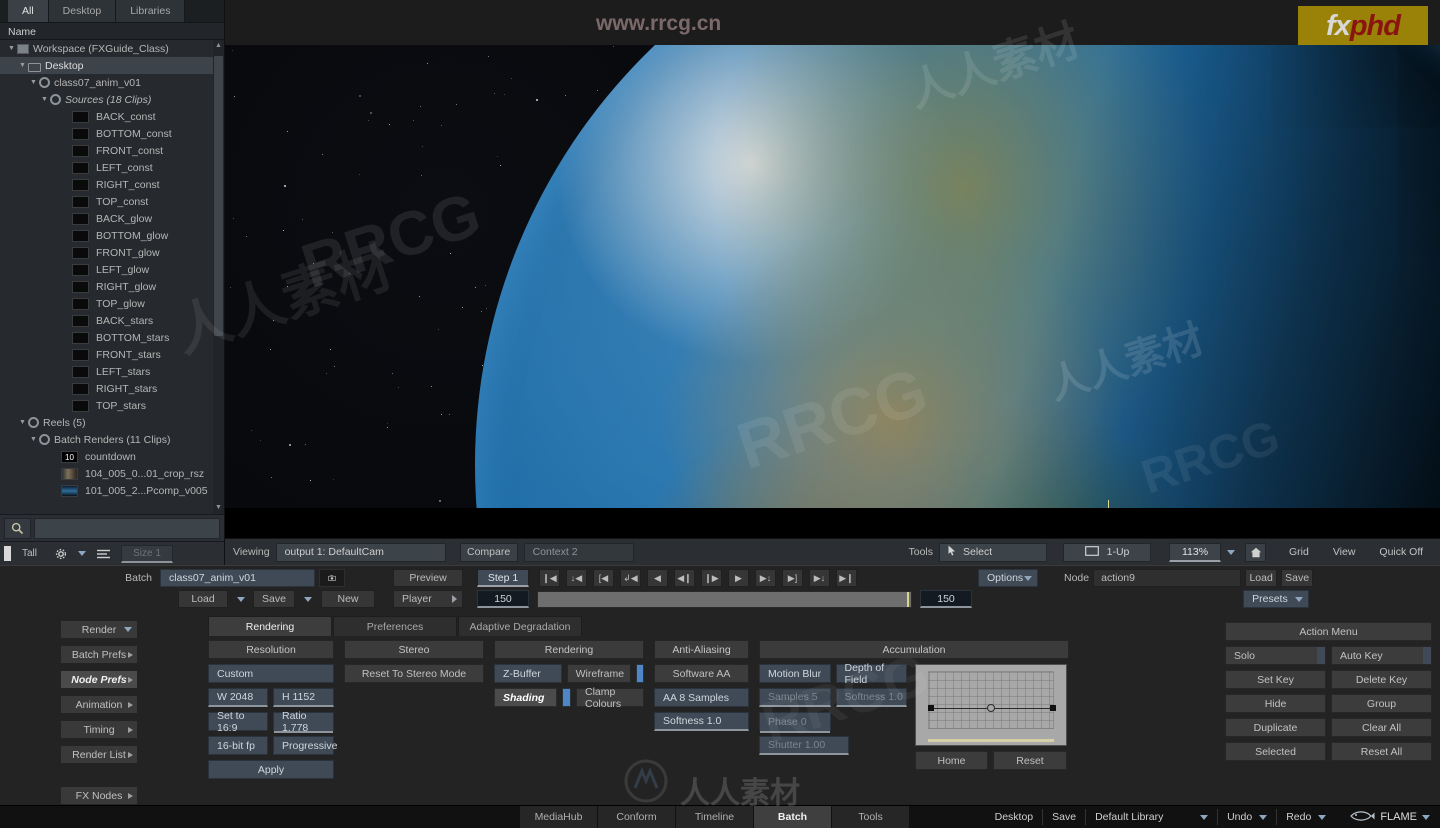 The width and height of the screenshot is (1440, 828). What do you see at coordinates (991, 740) in the screenshot?
I see `curve-range-bar` at bounding box center [991, 740].